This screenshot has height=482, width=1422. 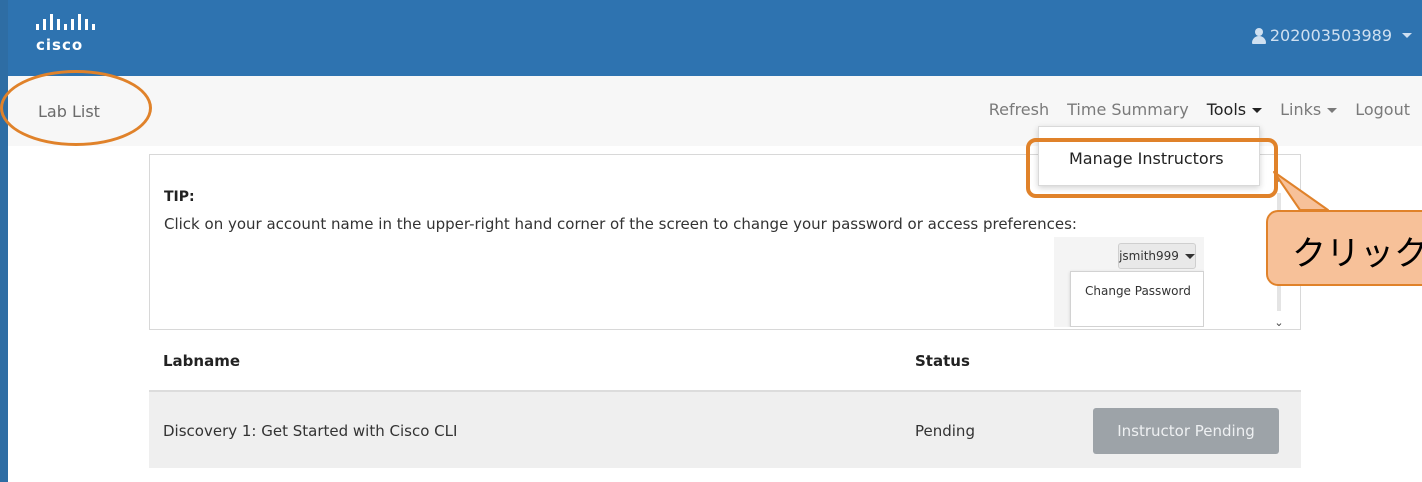 What do you see at coordinates (1152, 168) in the screenshot?
I see `annotation-highlight-box` at bounding box center [1152, 168].